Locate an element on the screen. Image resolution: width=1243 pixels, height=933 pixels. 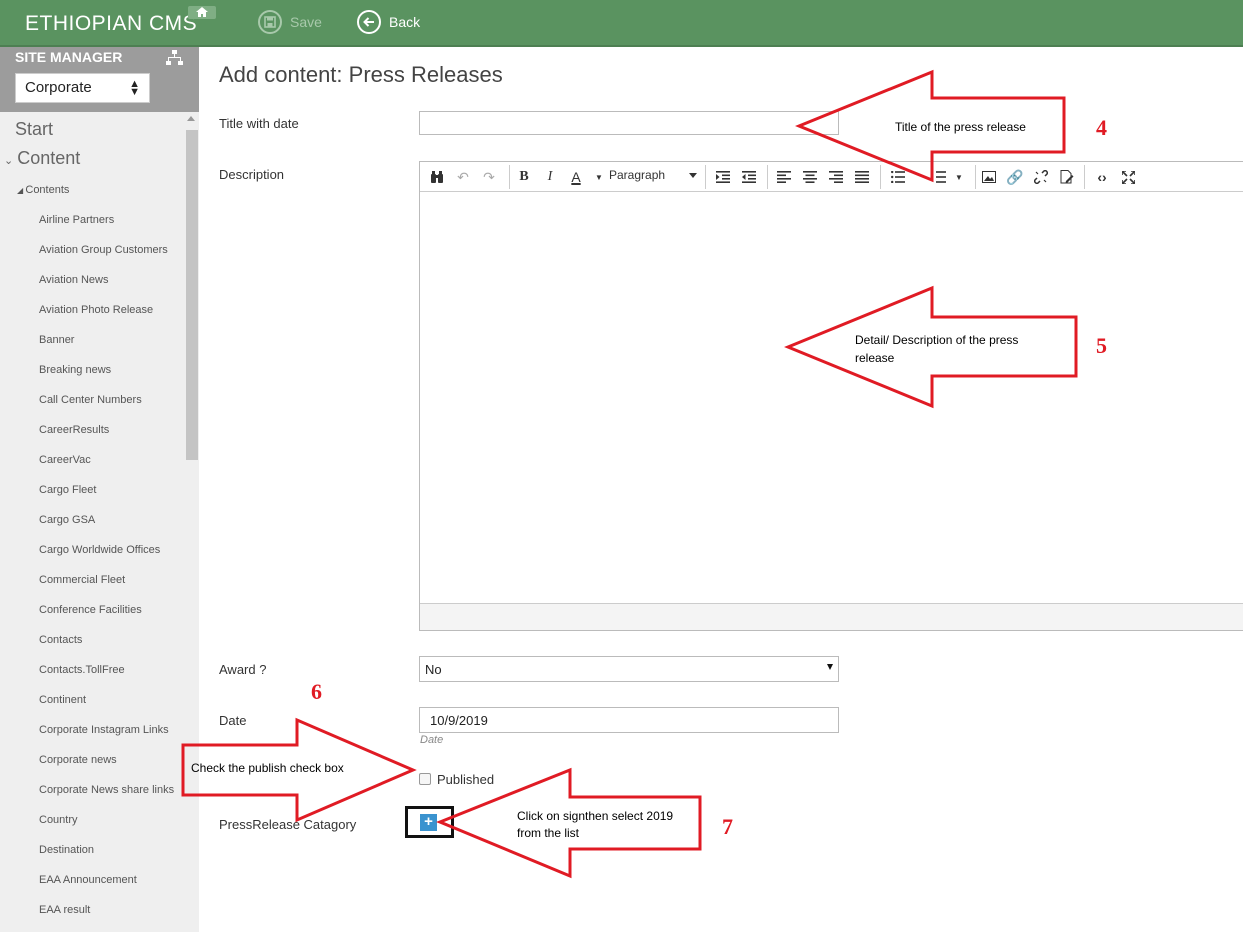
bold-icon: B is located at coordinates (524, 177).